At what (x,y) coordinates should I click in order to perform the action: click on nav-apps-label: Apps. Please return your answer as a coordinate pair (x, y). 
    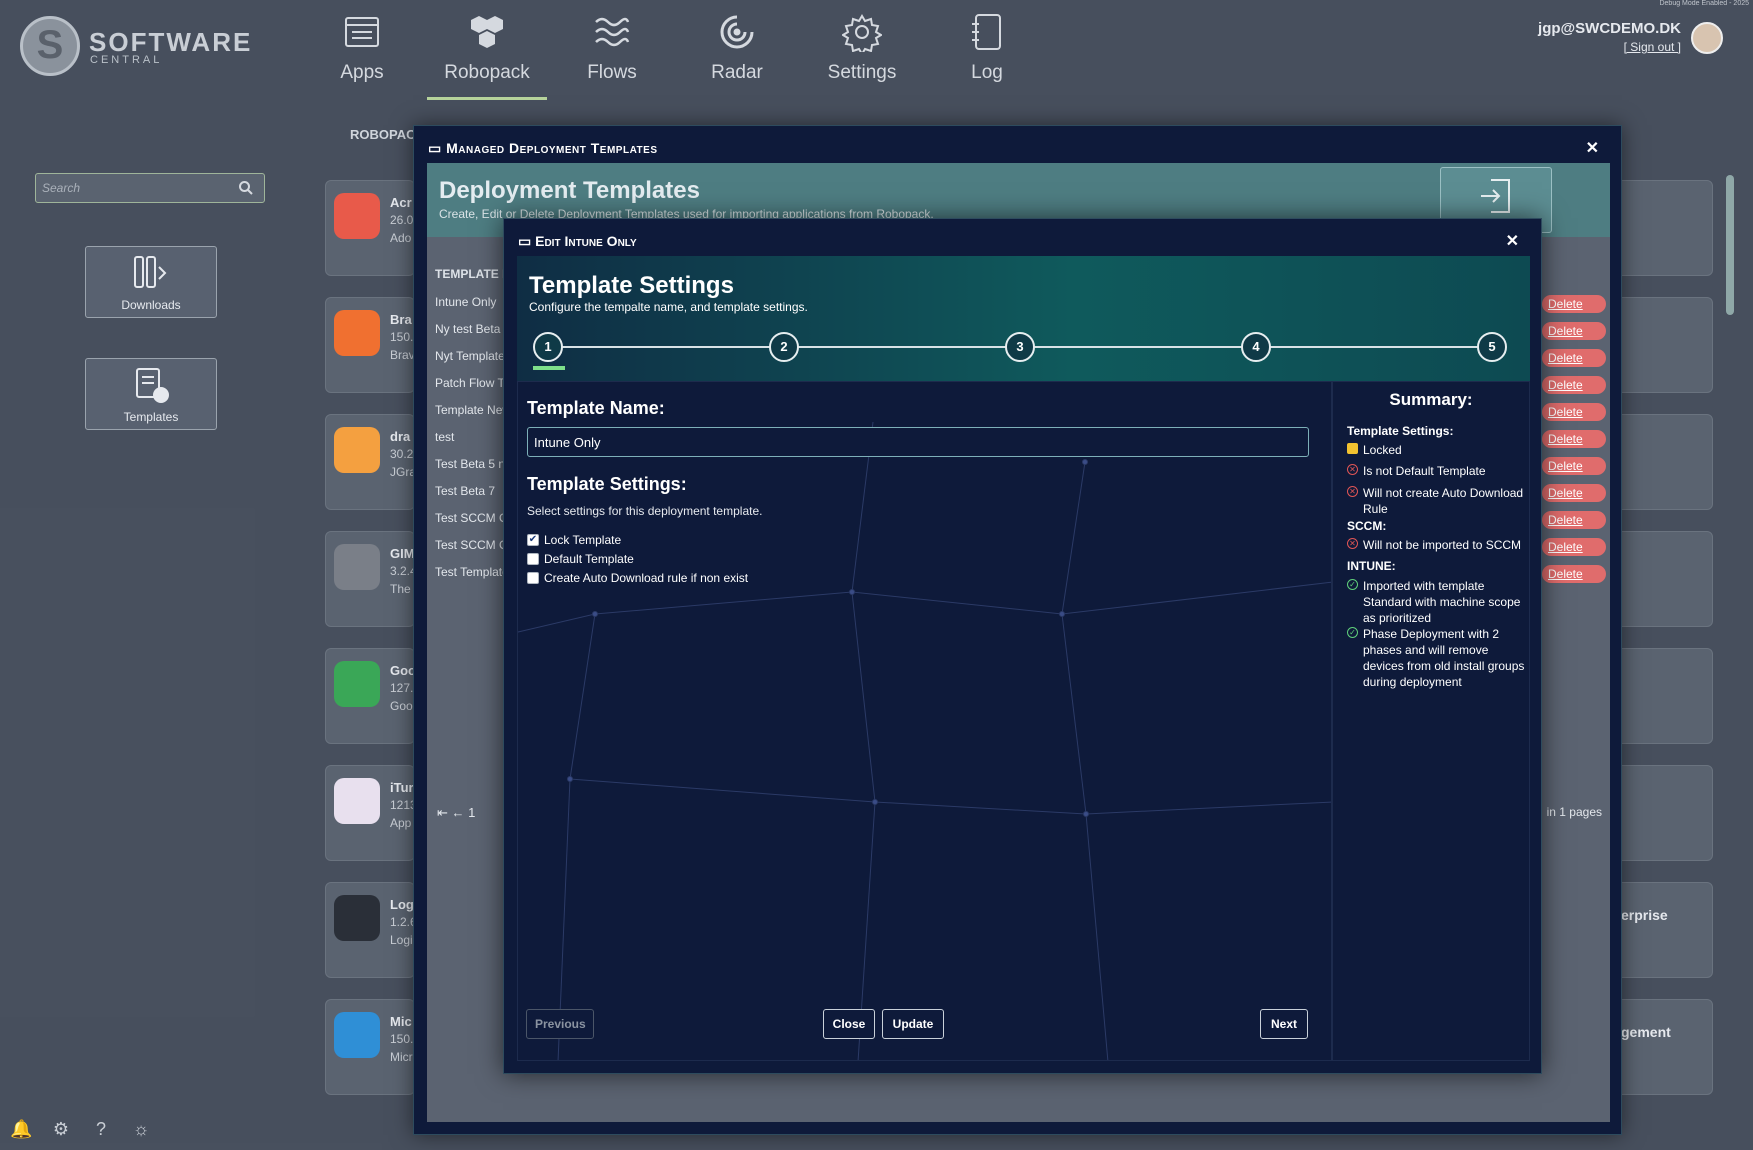
    Looking at the image, I should click on (362, 72).